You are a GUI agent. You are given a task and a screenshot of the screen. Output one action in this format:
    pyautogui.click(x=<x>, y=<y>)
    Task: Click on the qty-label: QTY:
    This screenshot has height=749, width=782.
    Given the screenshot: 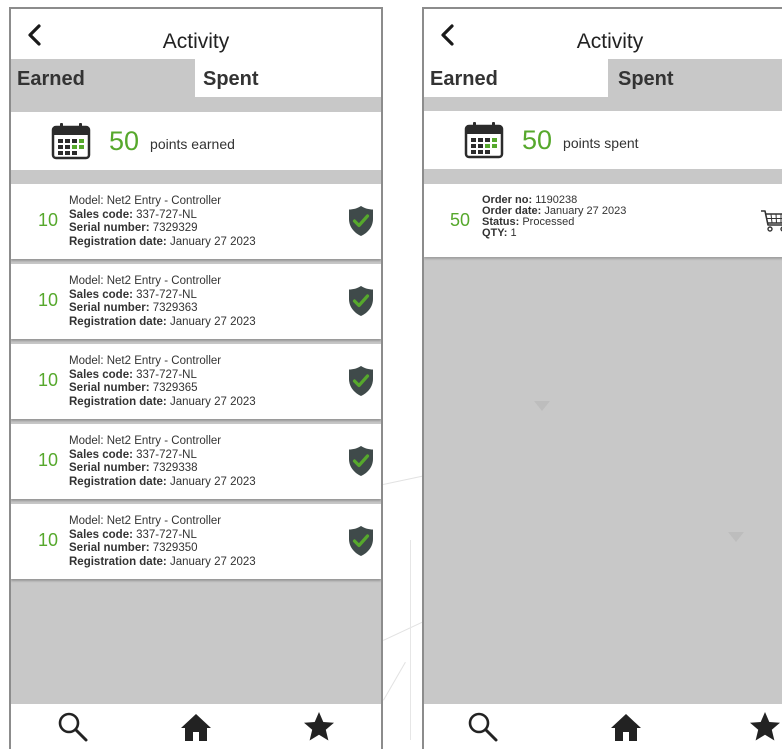 What is the action you would take?
    pyautogui.click(x=495, y=233)
    